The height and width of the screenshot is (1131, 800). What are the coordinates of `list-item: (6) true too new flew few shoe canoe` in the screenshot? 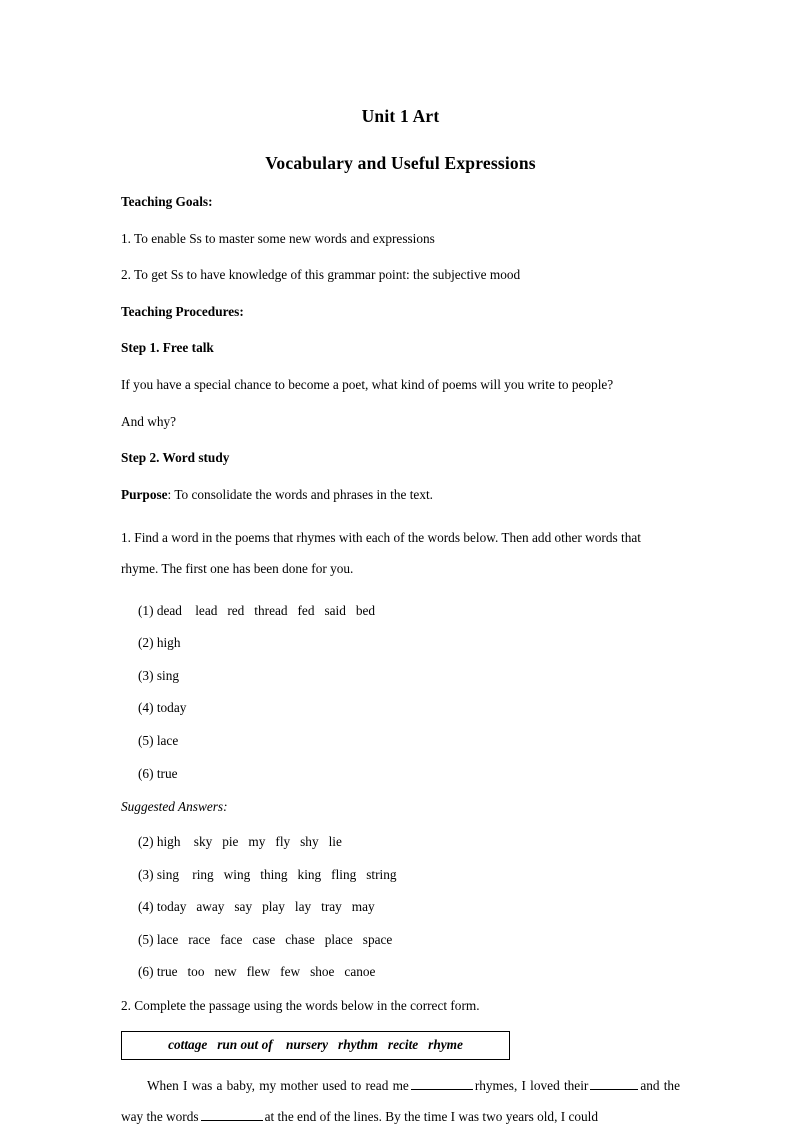 It's located at (257, 972).